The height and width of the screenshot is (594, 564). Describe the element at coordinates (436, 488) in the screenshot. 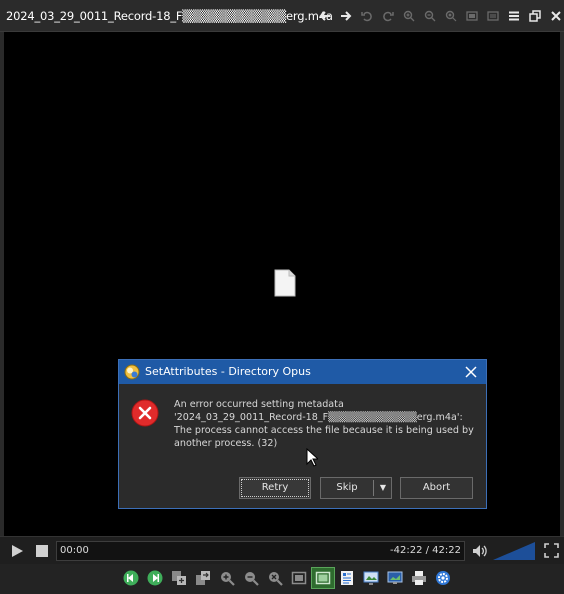

I see `abort-button: Abort` at that location.